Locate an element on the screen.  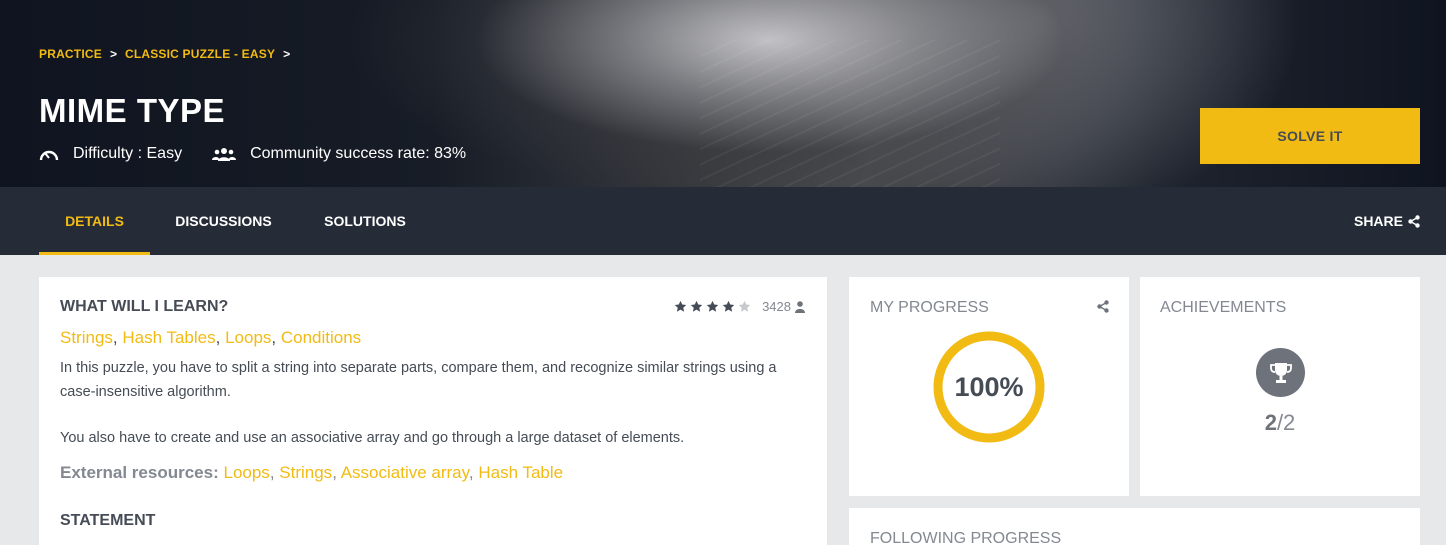
user-icon is located at coordinates (800, 306).